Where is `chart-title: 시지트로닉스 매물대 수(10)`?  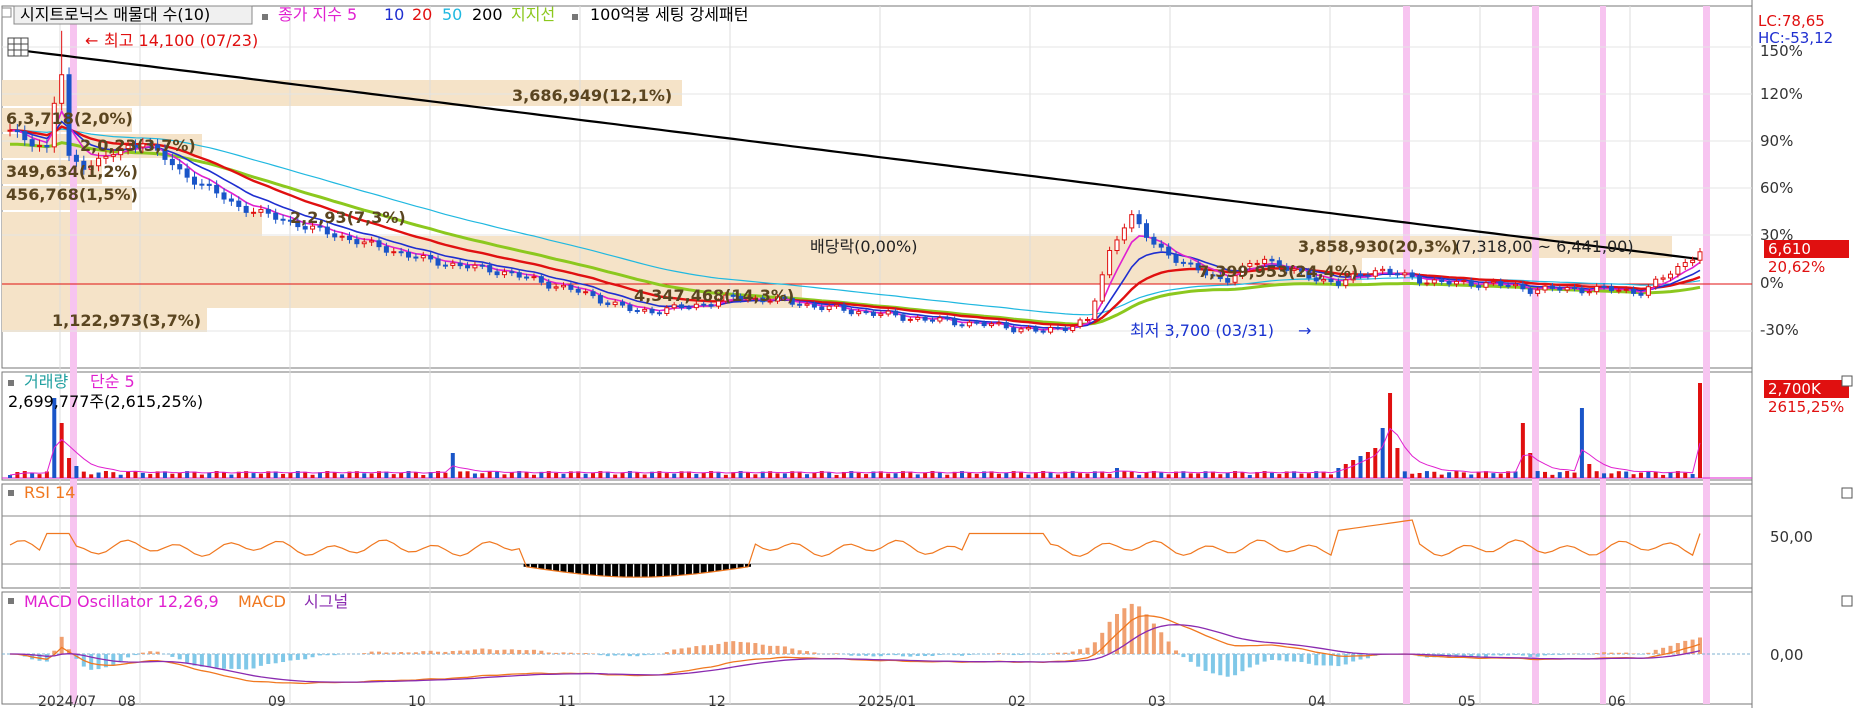
chart-title: 시지트로닉스 매물대 수(10) is located at coordinates (115, 14).